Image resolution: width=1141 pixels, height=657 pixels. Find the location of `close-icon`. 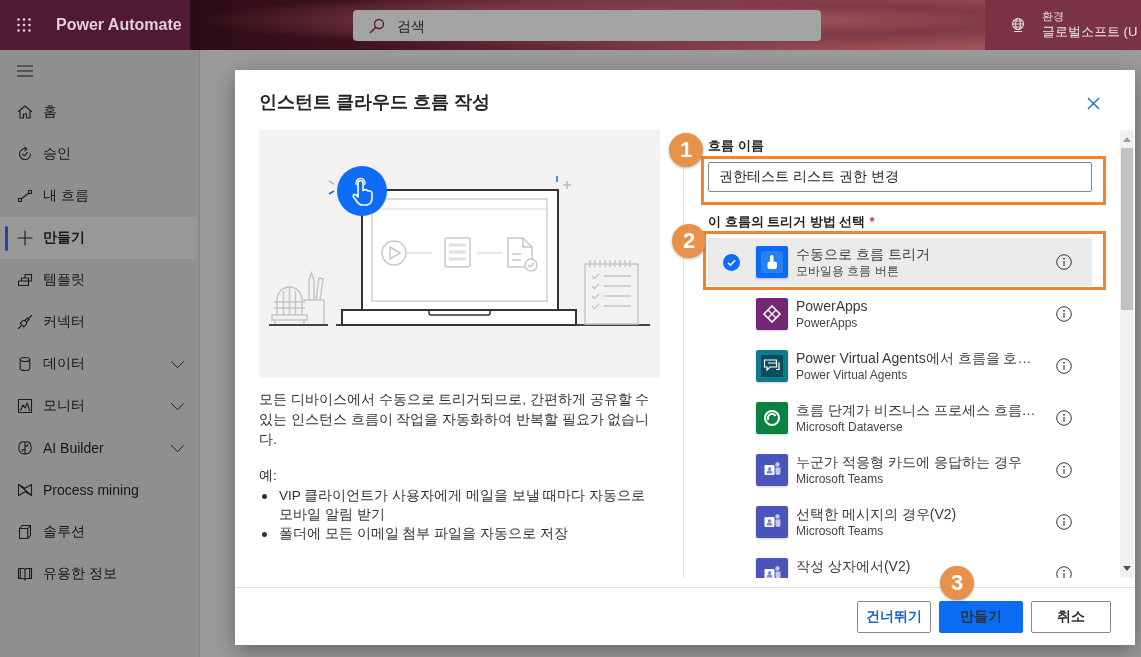

close-icon is located at coordinates (1093, 103).